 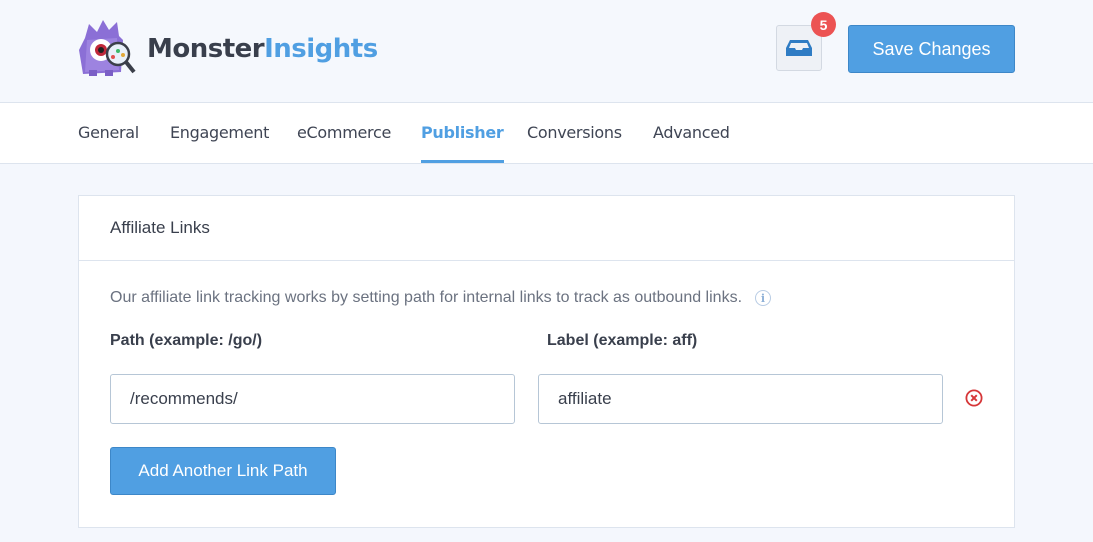 What do you see at coordinates (223, 471) in the screenshot?
I see `add-link-path-button: Add Another Link Path` at bounding box center [223, 471].